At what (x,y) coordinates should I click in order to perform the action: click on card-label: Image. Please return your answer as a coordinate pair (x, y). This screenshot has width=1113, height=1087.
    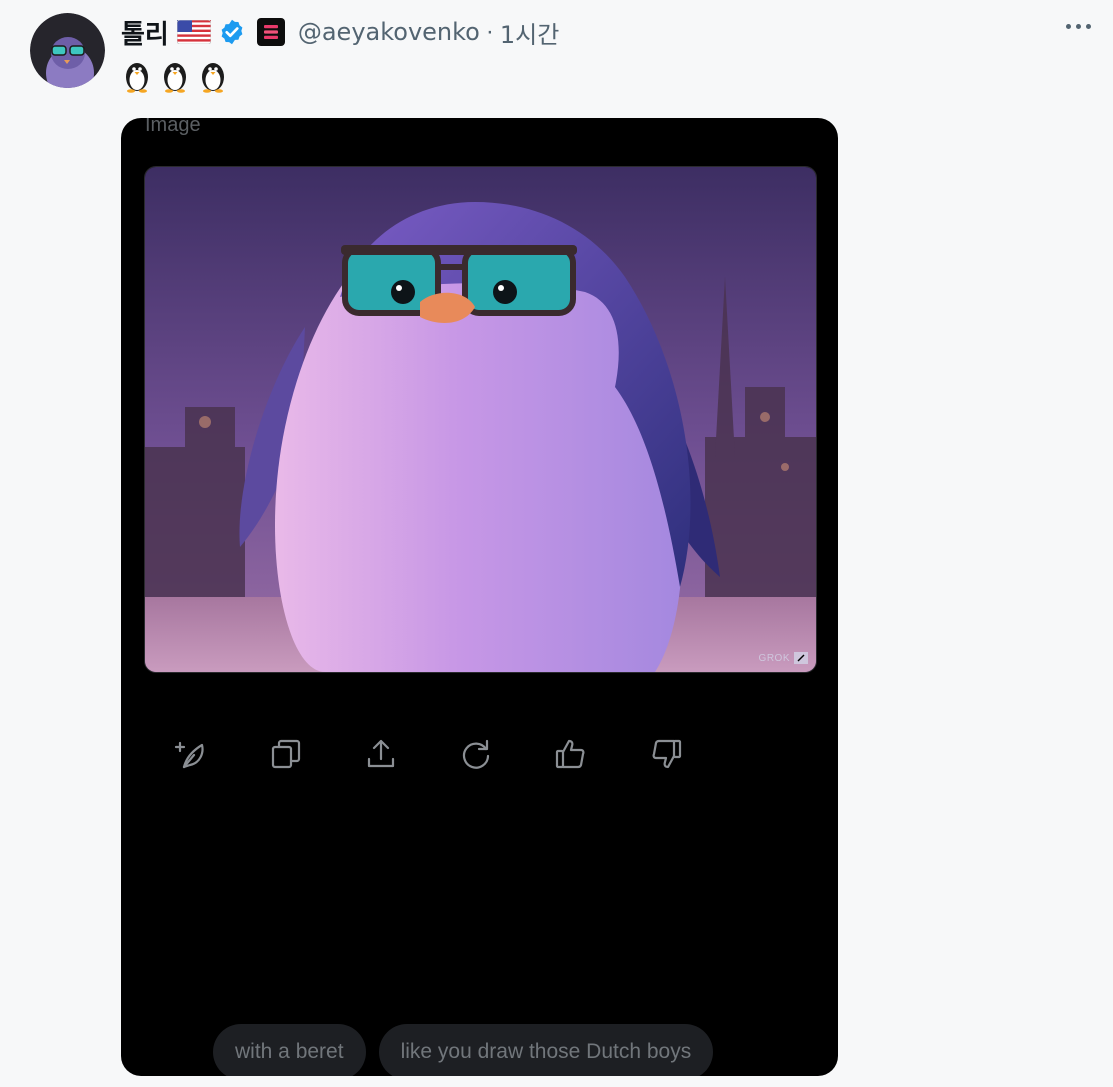
    Looking at the image, I should click on (173, 127).